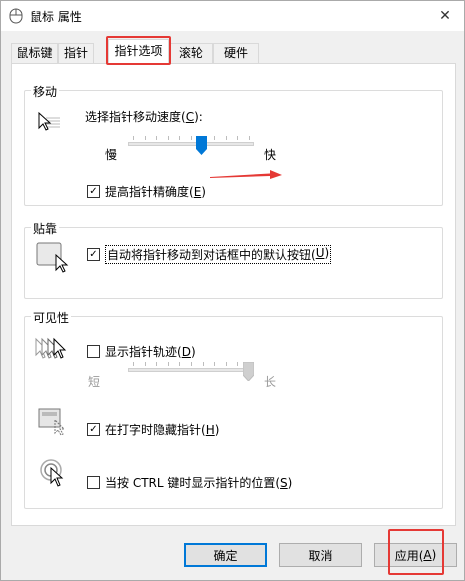  I want to click on hide-while-typing-suffix: ), so click(217, 429).